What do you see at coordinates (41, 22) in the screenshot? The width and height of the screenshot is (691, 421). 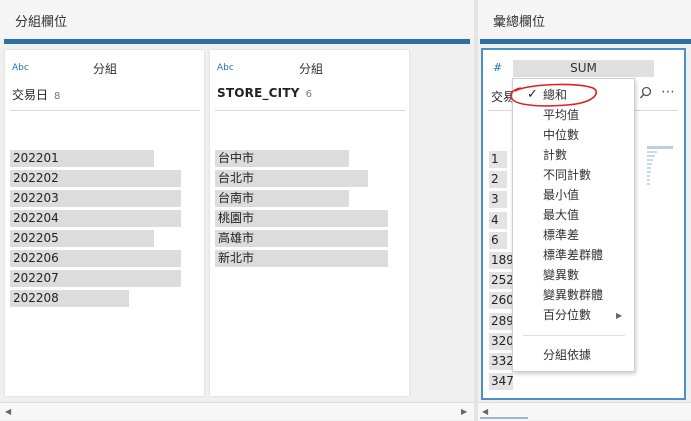 I see `group-fields-title: 分組欄位` at bounding box center [41, 22].